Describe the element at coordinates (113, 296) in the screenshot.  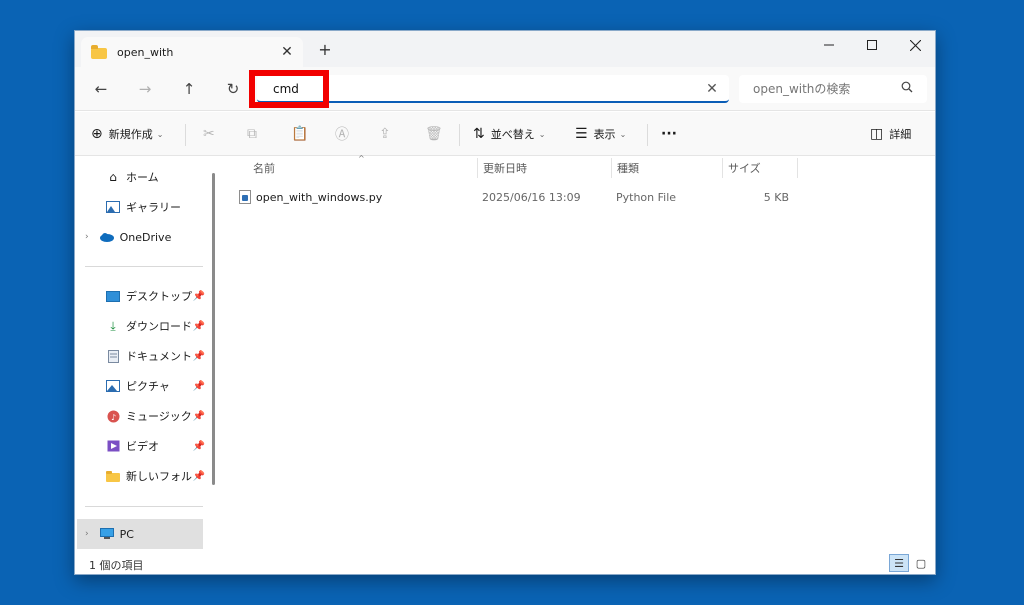
I see `desktop-icon` at that location.